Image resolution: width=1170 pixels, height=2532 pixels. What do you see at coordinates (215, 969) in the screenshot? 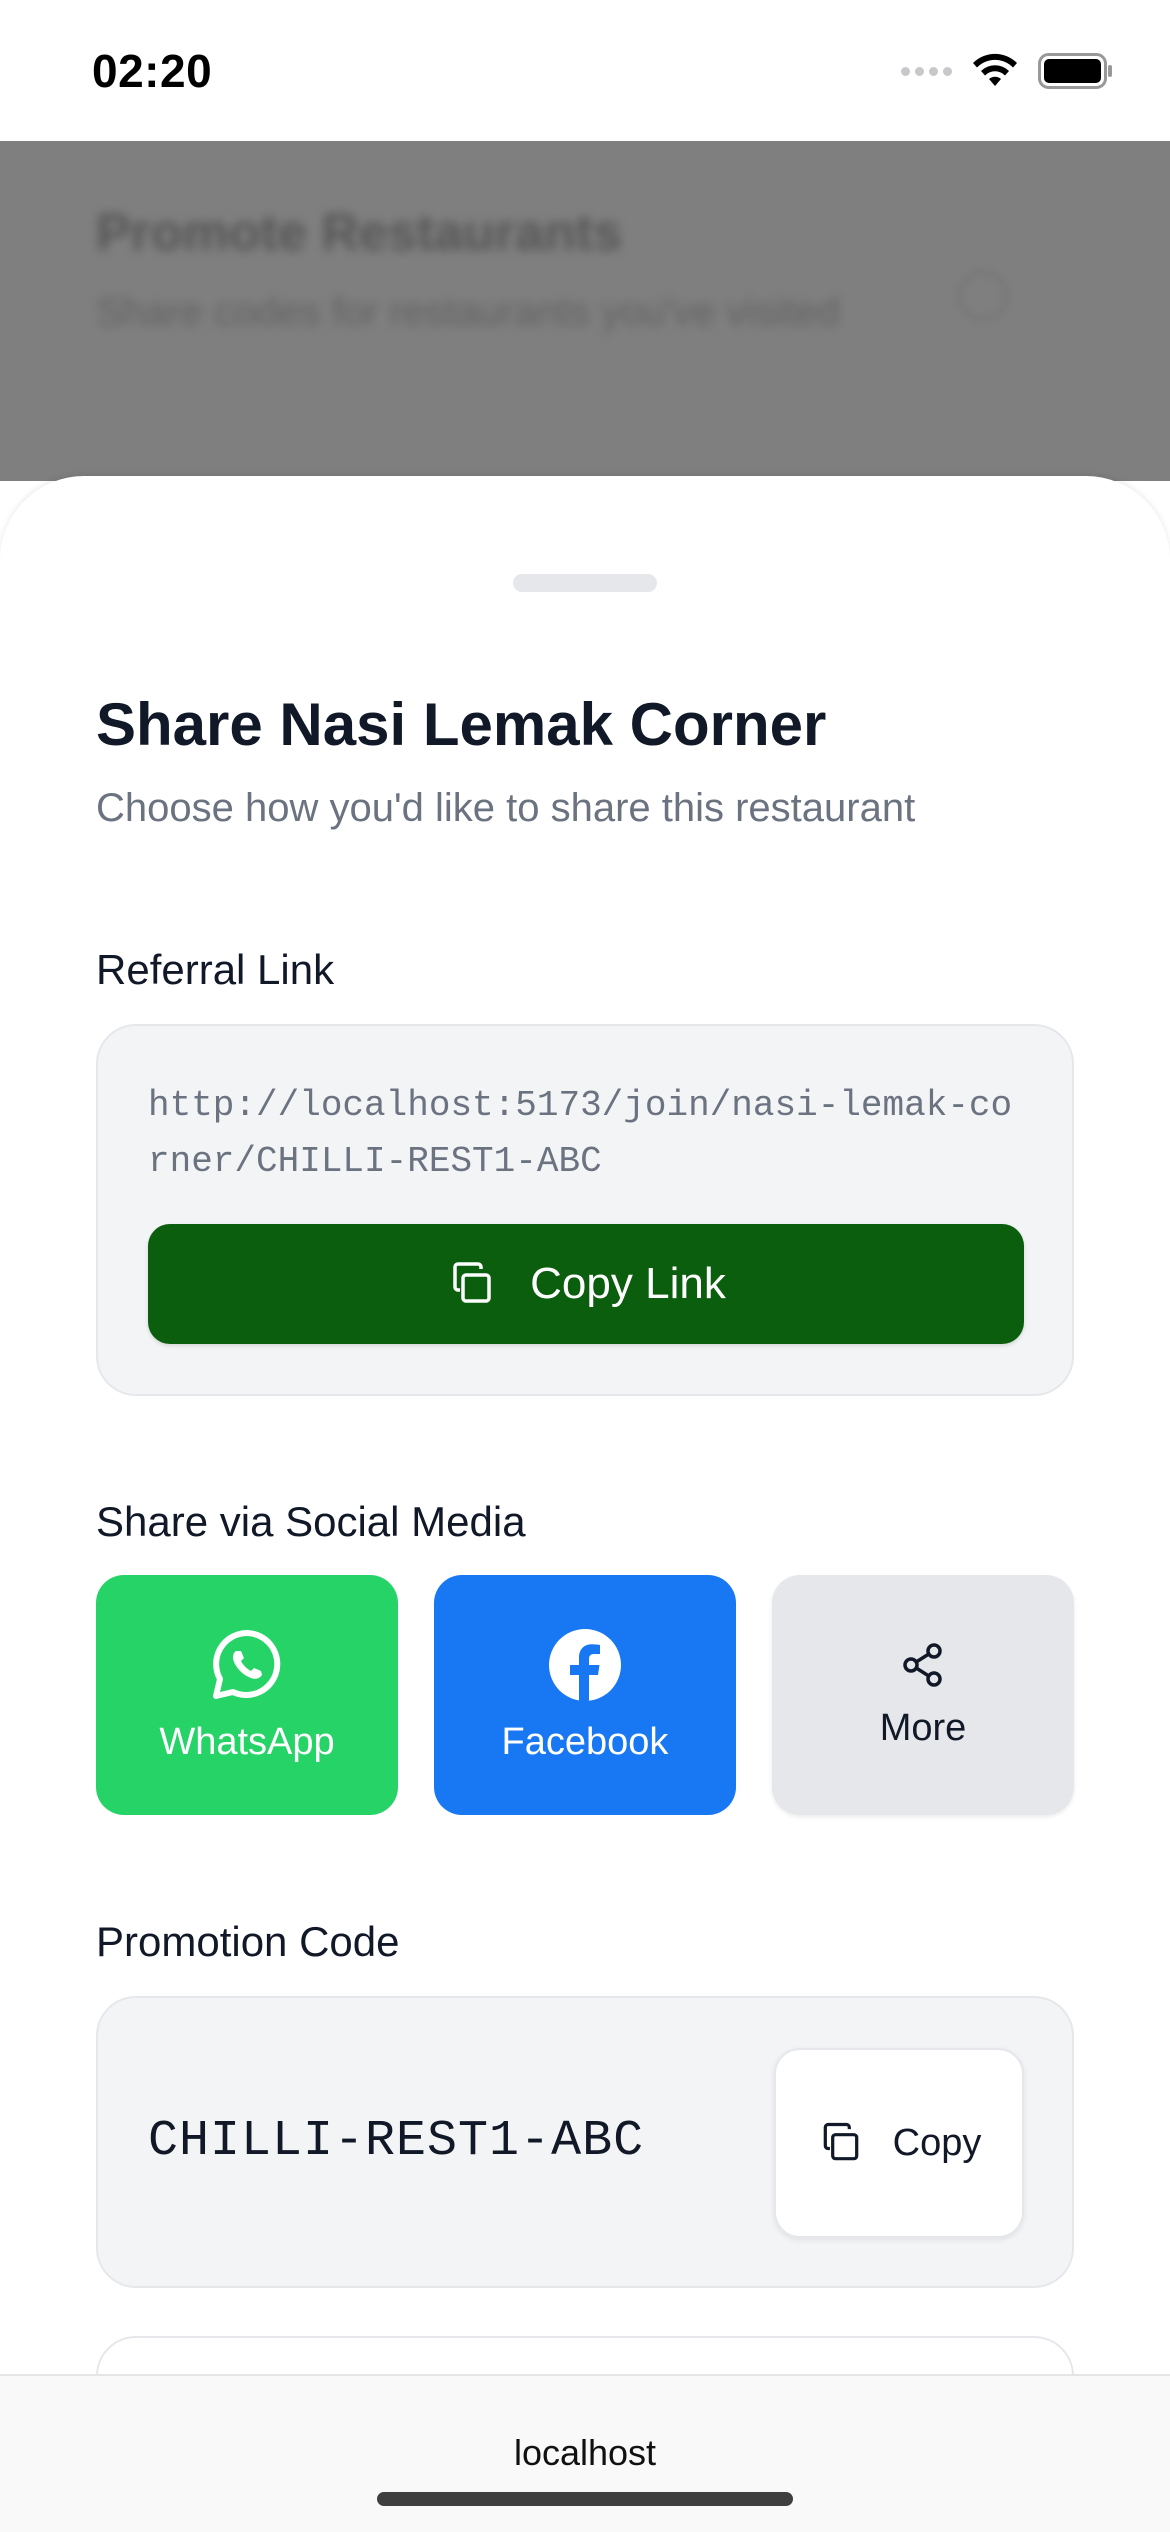
I see `referral-link-label: Referral Link` at bounding box center [215, 969].